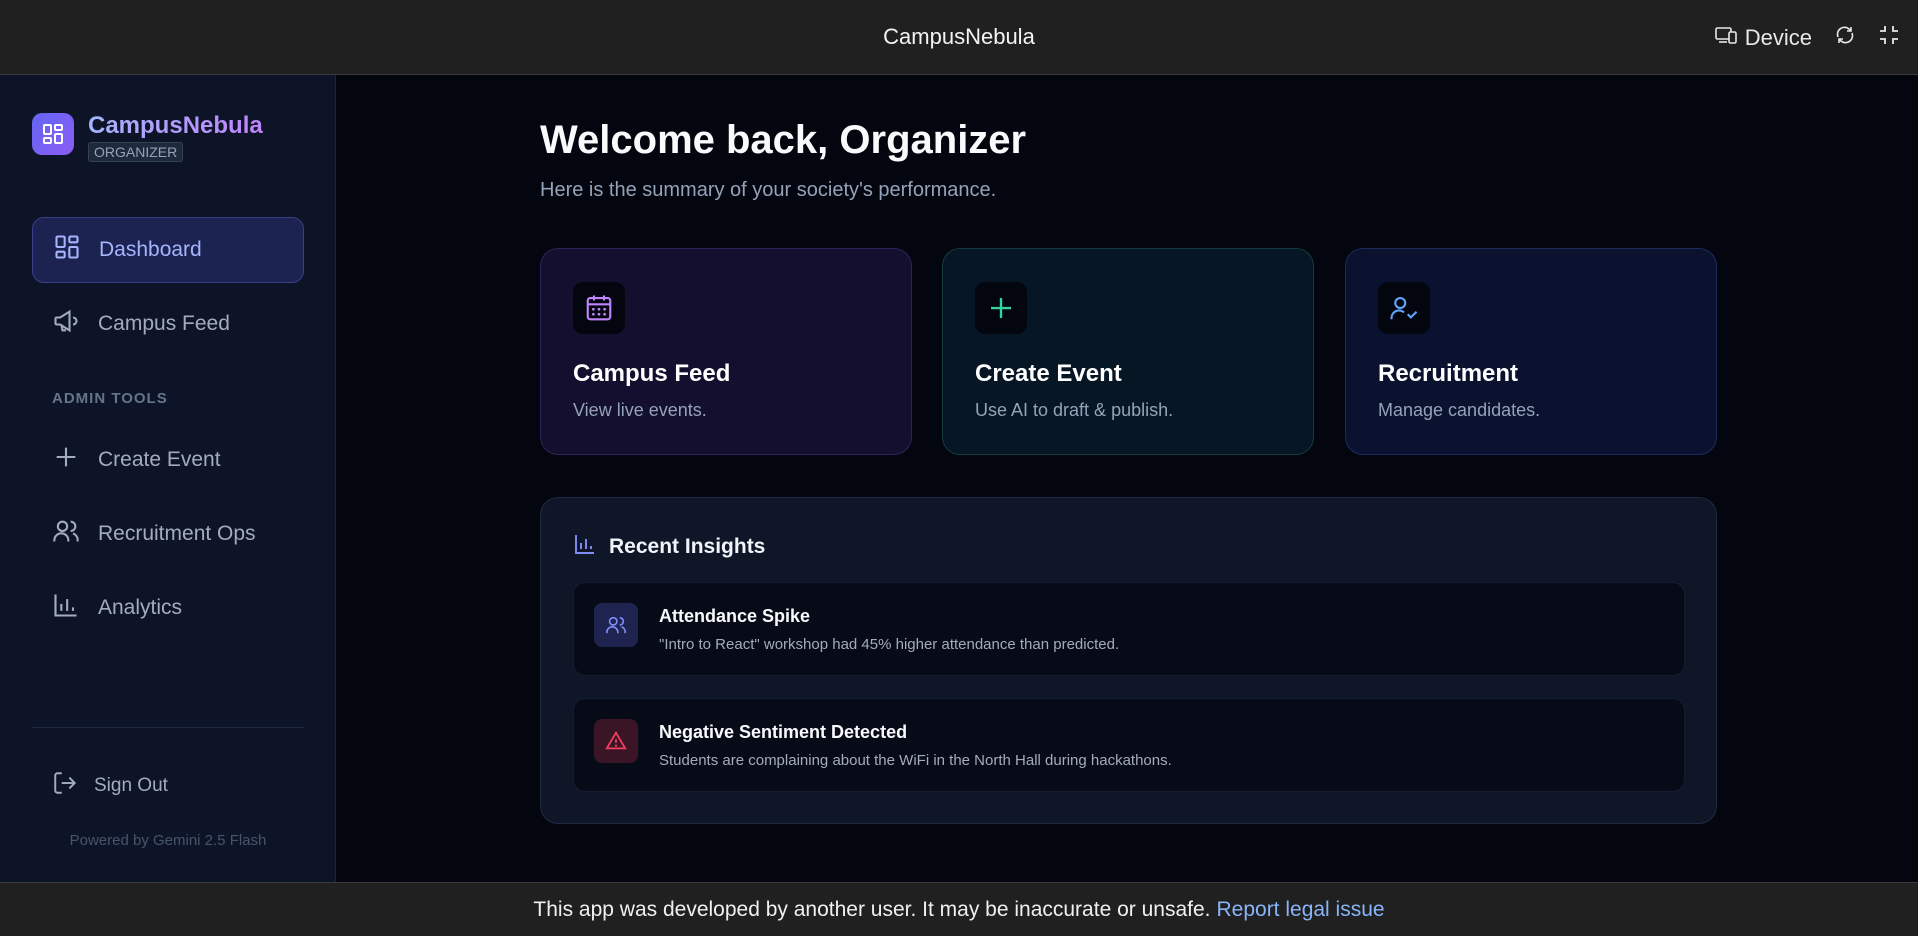 This screenshot has width=1918, height=936. Describe the element at coordinates (136, 152) in the screenshot. I see `role-badge: ORGANIZER` at that location.